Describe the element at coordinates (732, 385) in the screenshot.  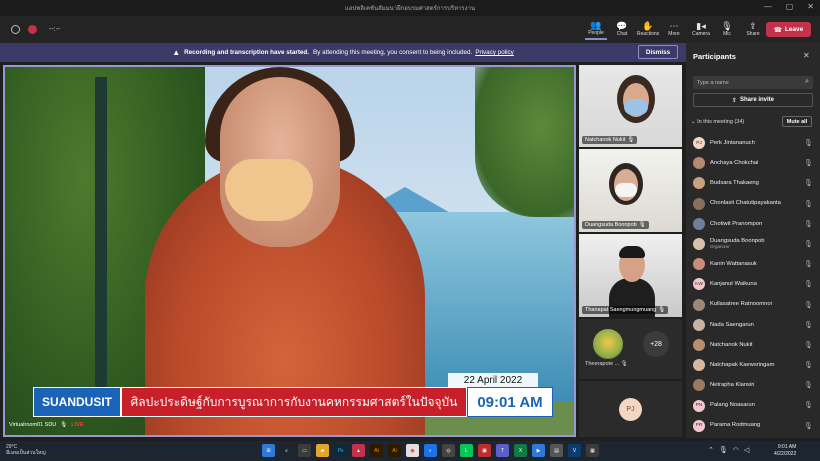
I see `participant-name: Netrapha Klansiri` at that location.